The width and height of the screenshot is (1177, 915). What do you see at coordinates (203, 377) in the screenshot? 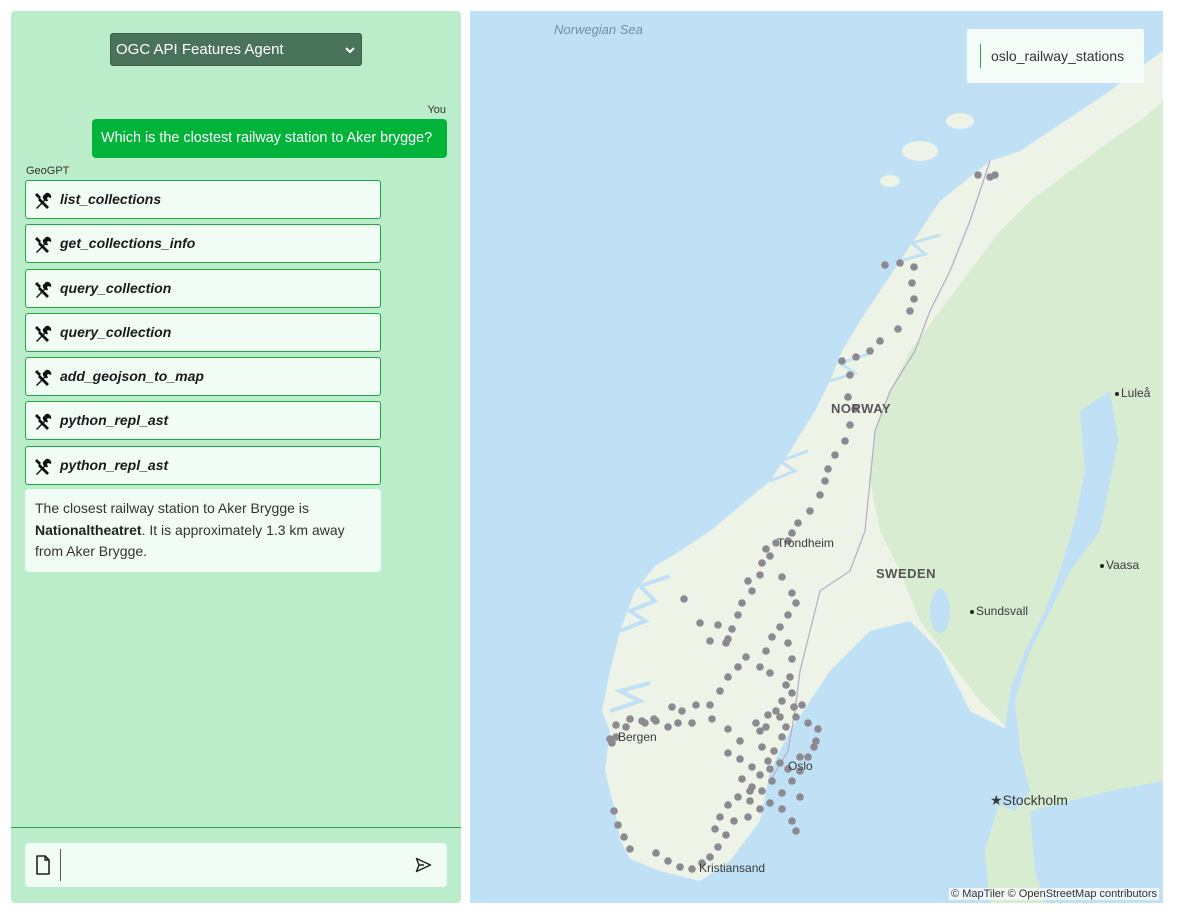
I see `tool-call: add_geojson_to_map` at bounding box center [203, 377].